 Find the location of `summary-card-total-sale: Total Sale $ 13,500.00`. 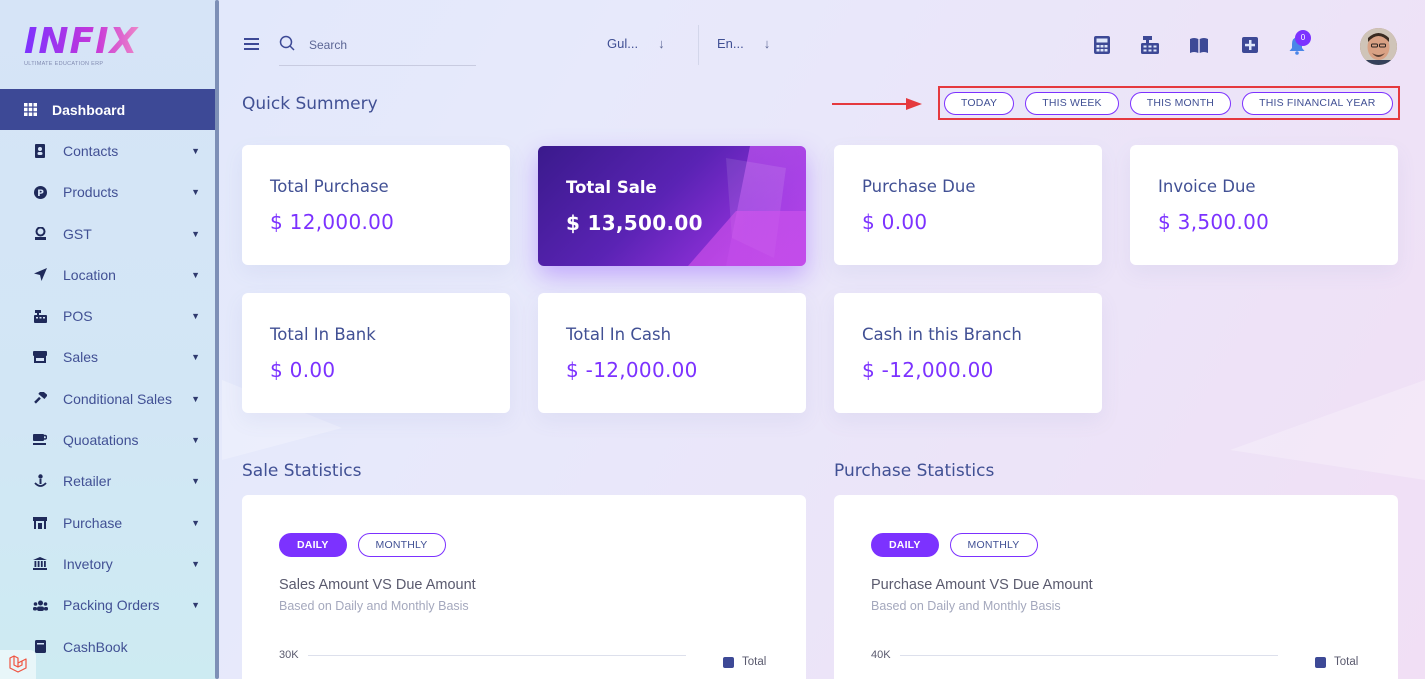

summary-card-total-sale: Total Sale $ 13,500.00 is located at coordinates (672, 206).